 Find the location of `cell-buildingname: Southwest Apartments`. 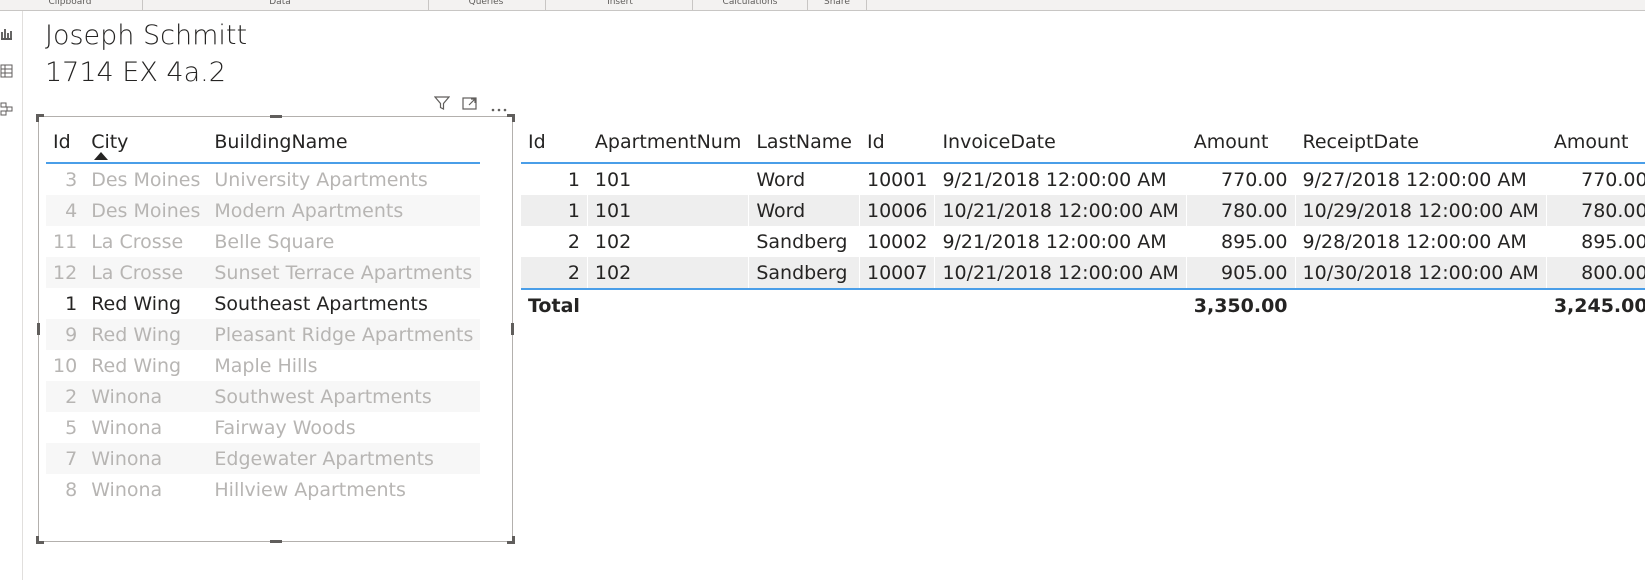

cell-buildingname: Southwest Apartments is located at coordinates (344, 396).